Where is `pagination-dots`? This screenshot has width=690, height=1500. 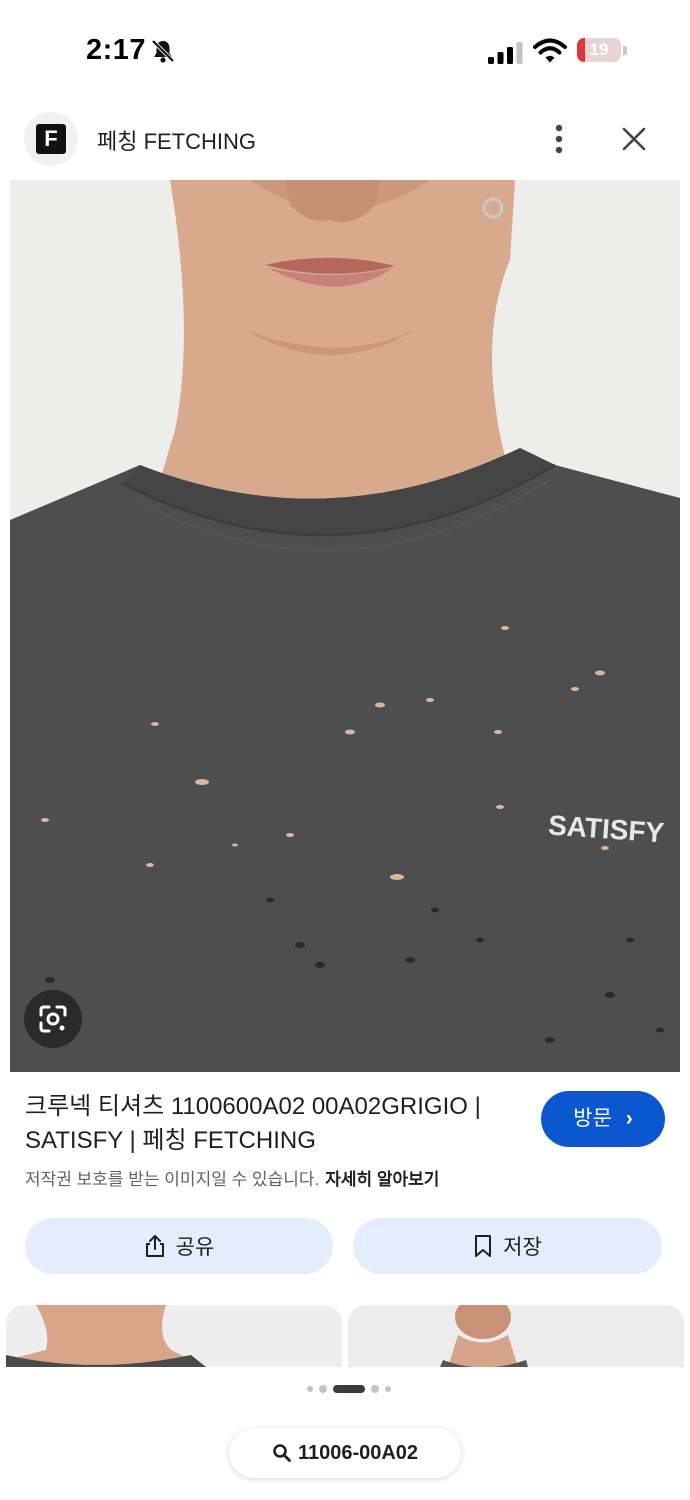 pagination-dots is located at coordinates (345, 1389).